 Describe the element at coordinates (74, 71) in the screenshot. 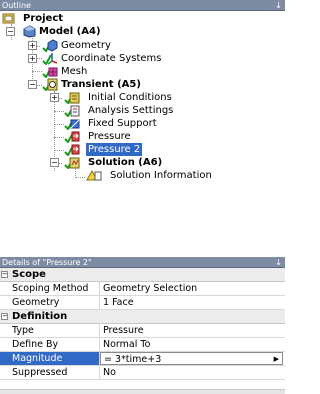

I see `tree-label-mesh: Mesh` at that location.